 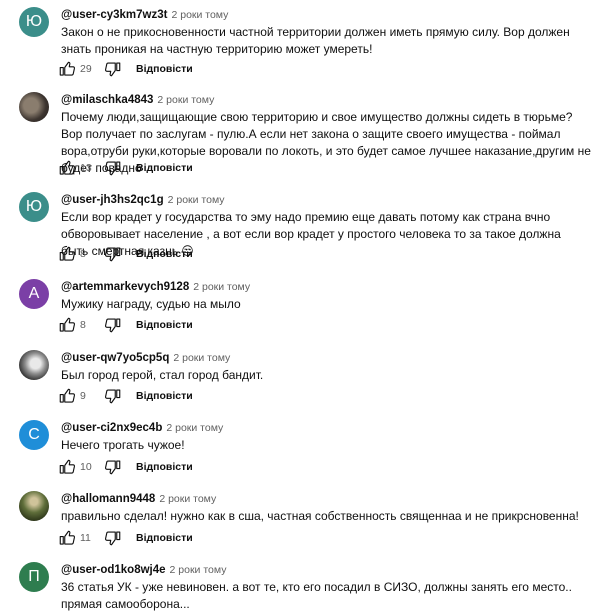 What do you see at coordinates (86, 69) in the screenshot?
I see `like-count: 29` at bounding box center [86, 69].